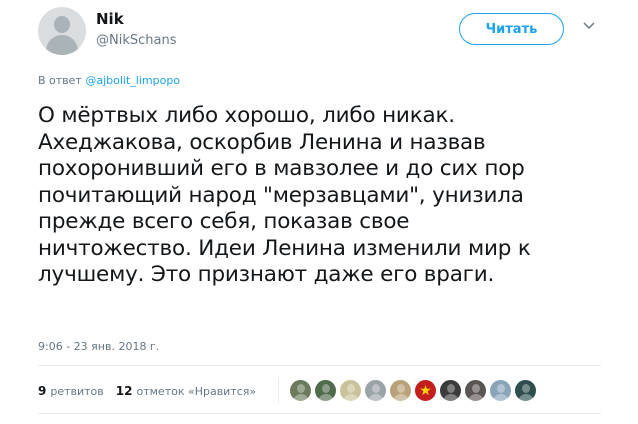 This screenshot has height=424, width=638. I want to click on chevron-down-icon, so click(589, 27).